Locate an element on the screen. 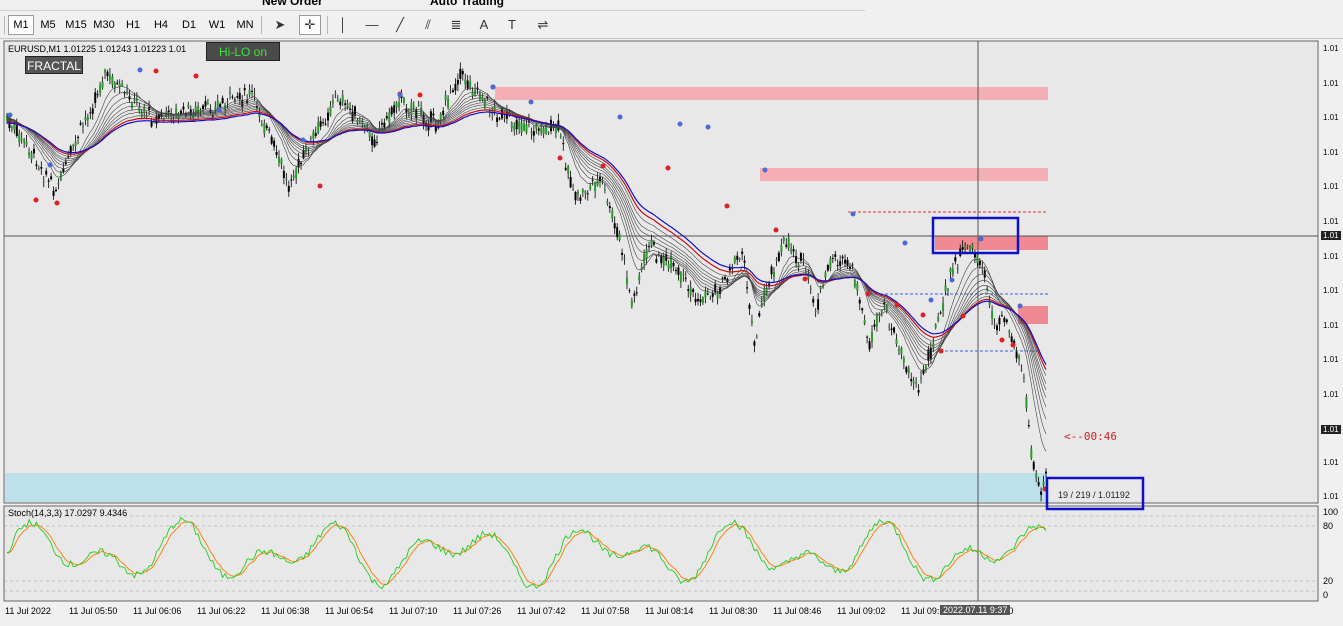 The width and height of the screenshot is (1343, 626). support-zone is located at coordinates (526, 487).